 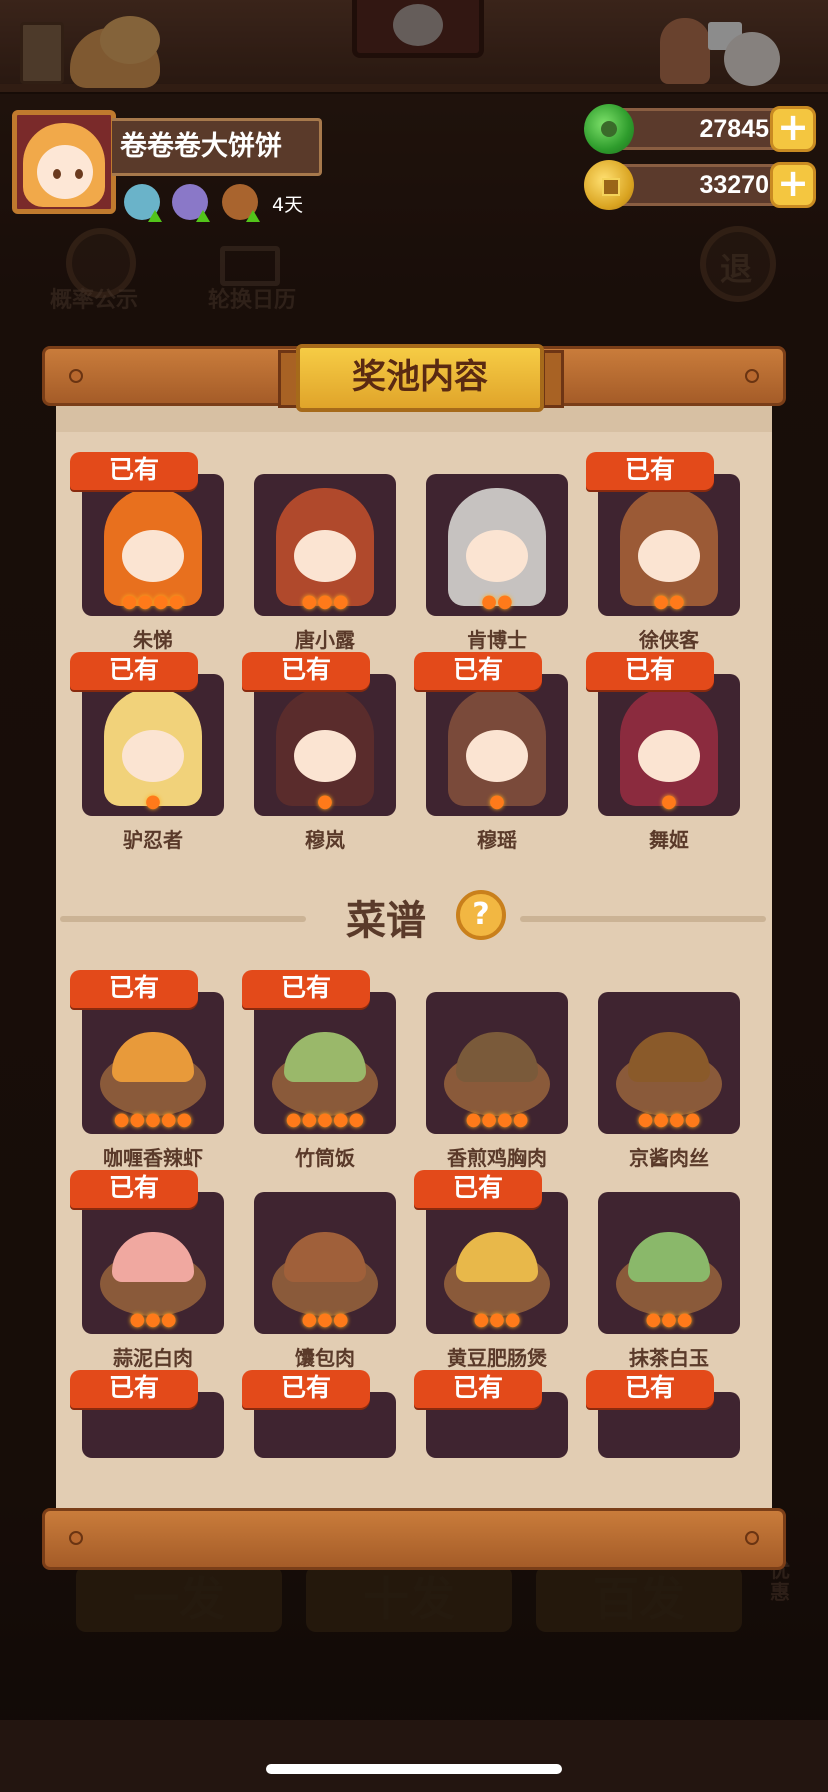 I want to click on scroll-bottom-bar, so click(x=414, y=1539).